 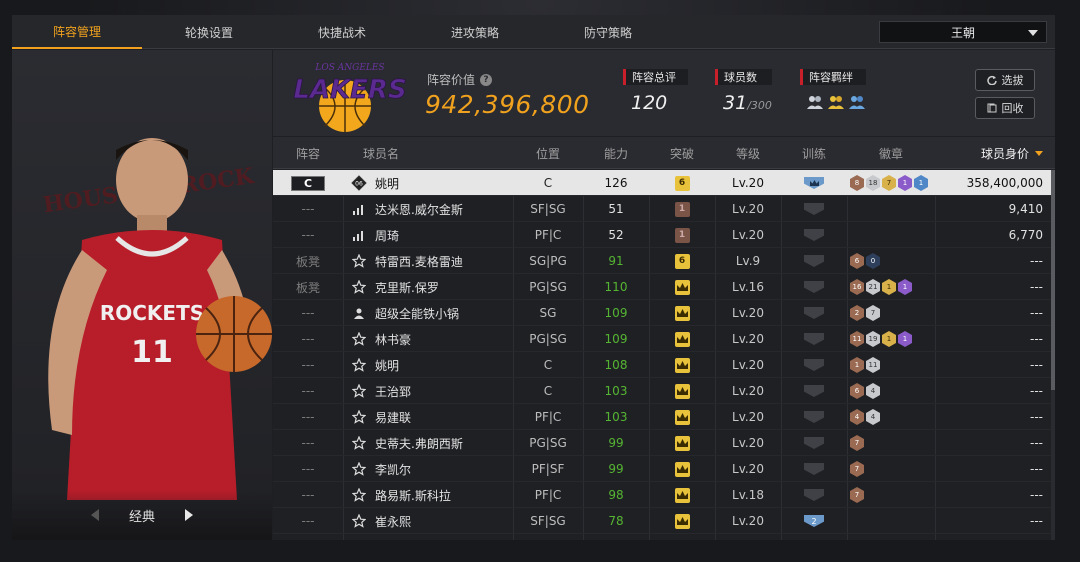 What do you see at coordinates (664, 521) in the screenshot?
I see `table-row: --- 崔永熙 SF|SG 78 Lv.20 2 ---` at bounding box center [664, 521].